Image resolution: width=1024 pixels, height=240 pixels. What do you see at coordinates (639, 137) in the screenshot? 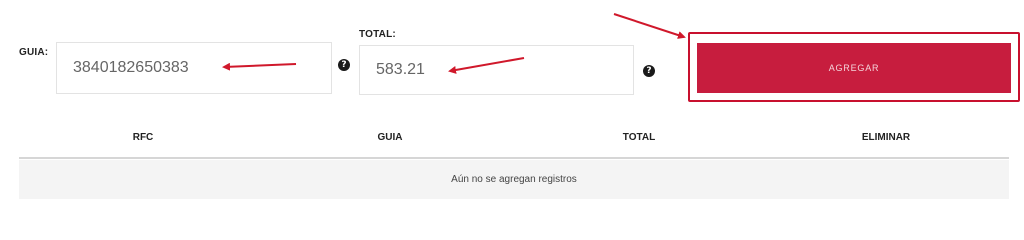
I see `column-header-total: TOTAL` at bounding box center [639, 137].